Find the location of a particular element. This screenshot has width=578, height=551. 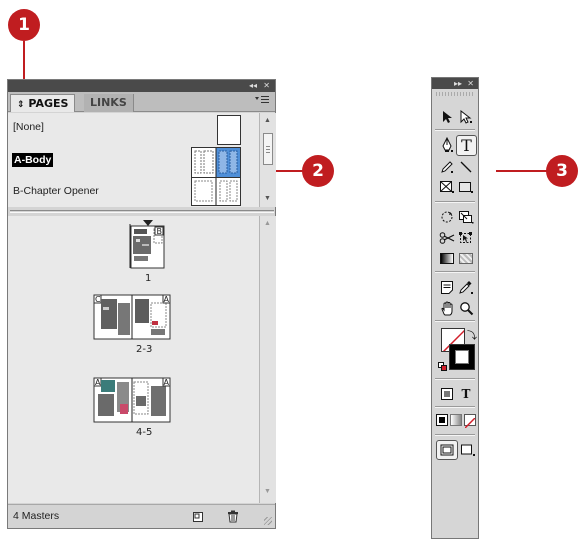

svg-text: A is located at coordinates (98, 382).